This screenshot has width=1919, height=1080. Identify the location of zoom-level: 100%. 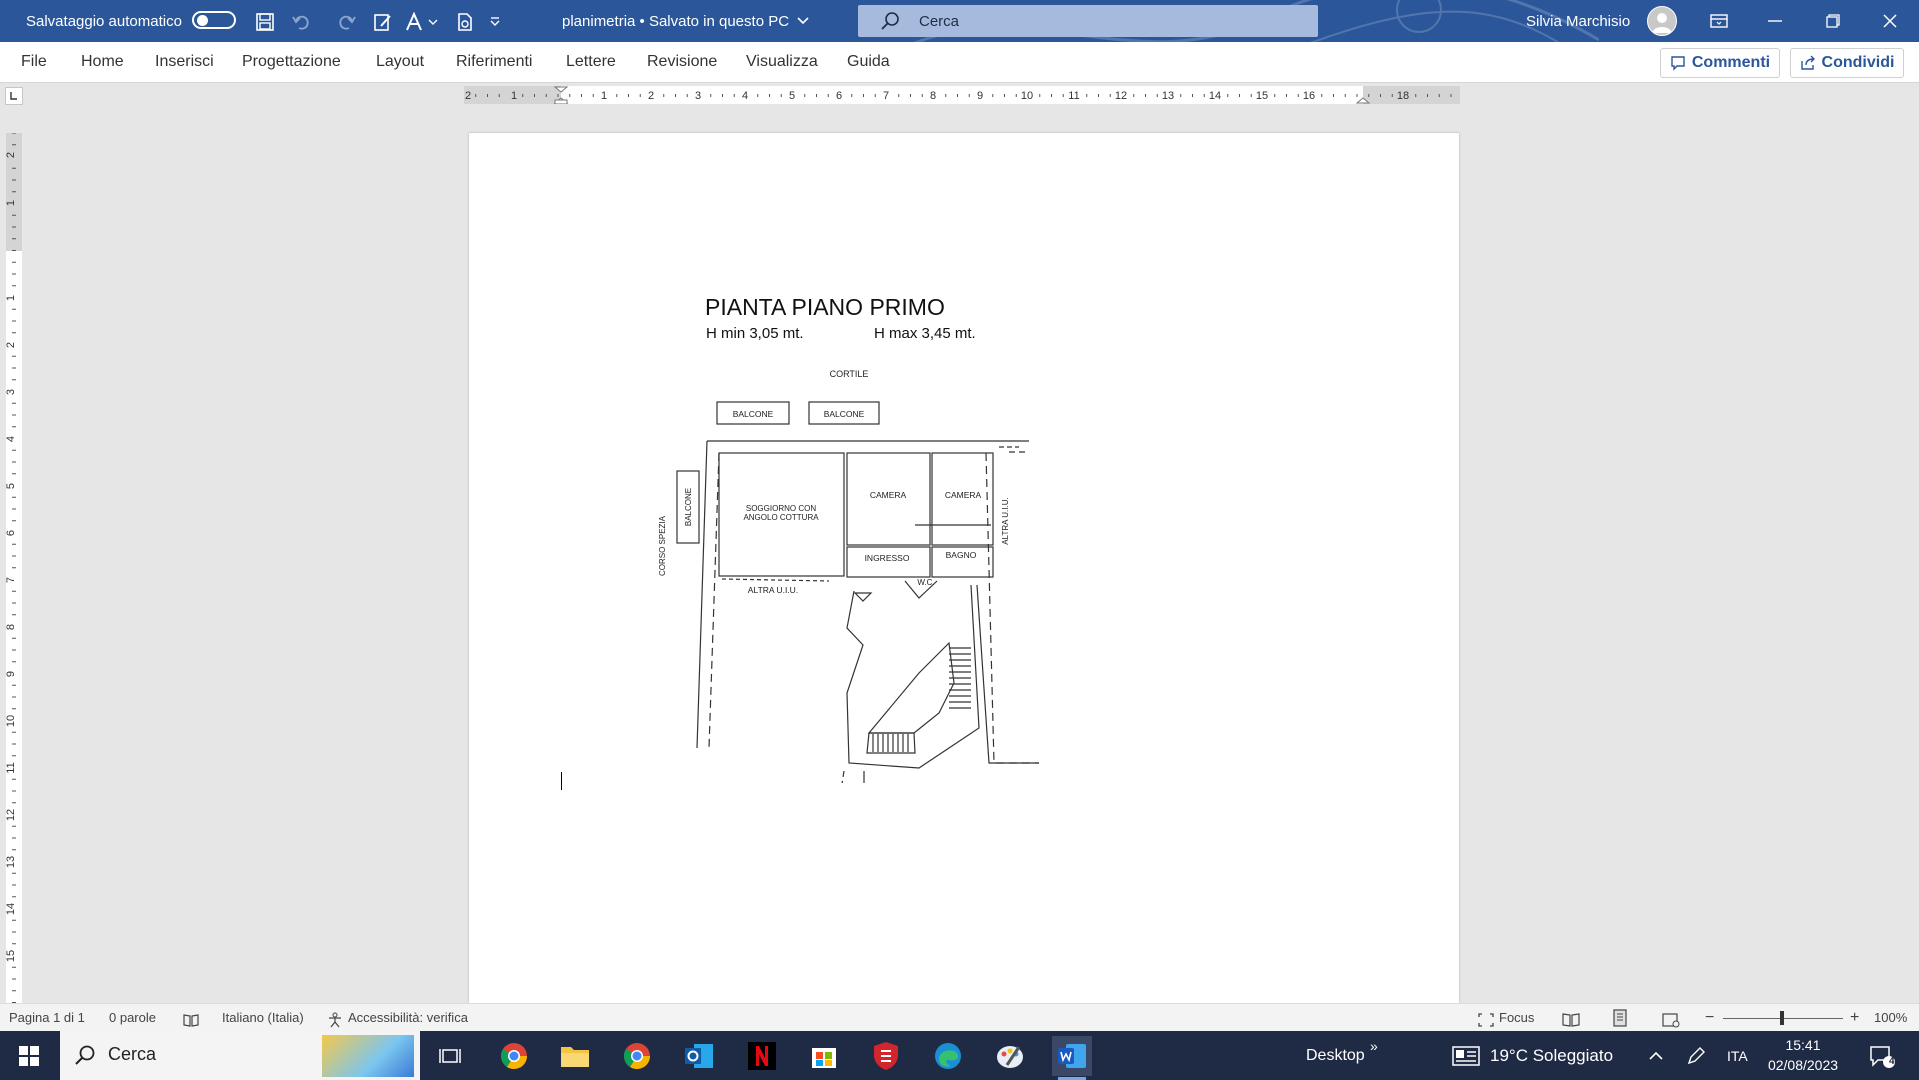
(1890, 1018).